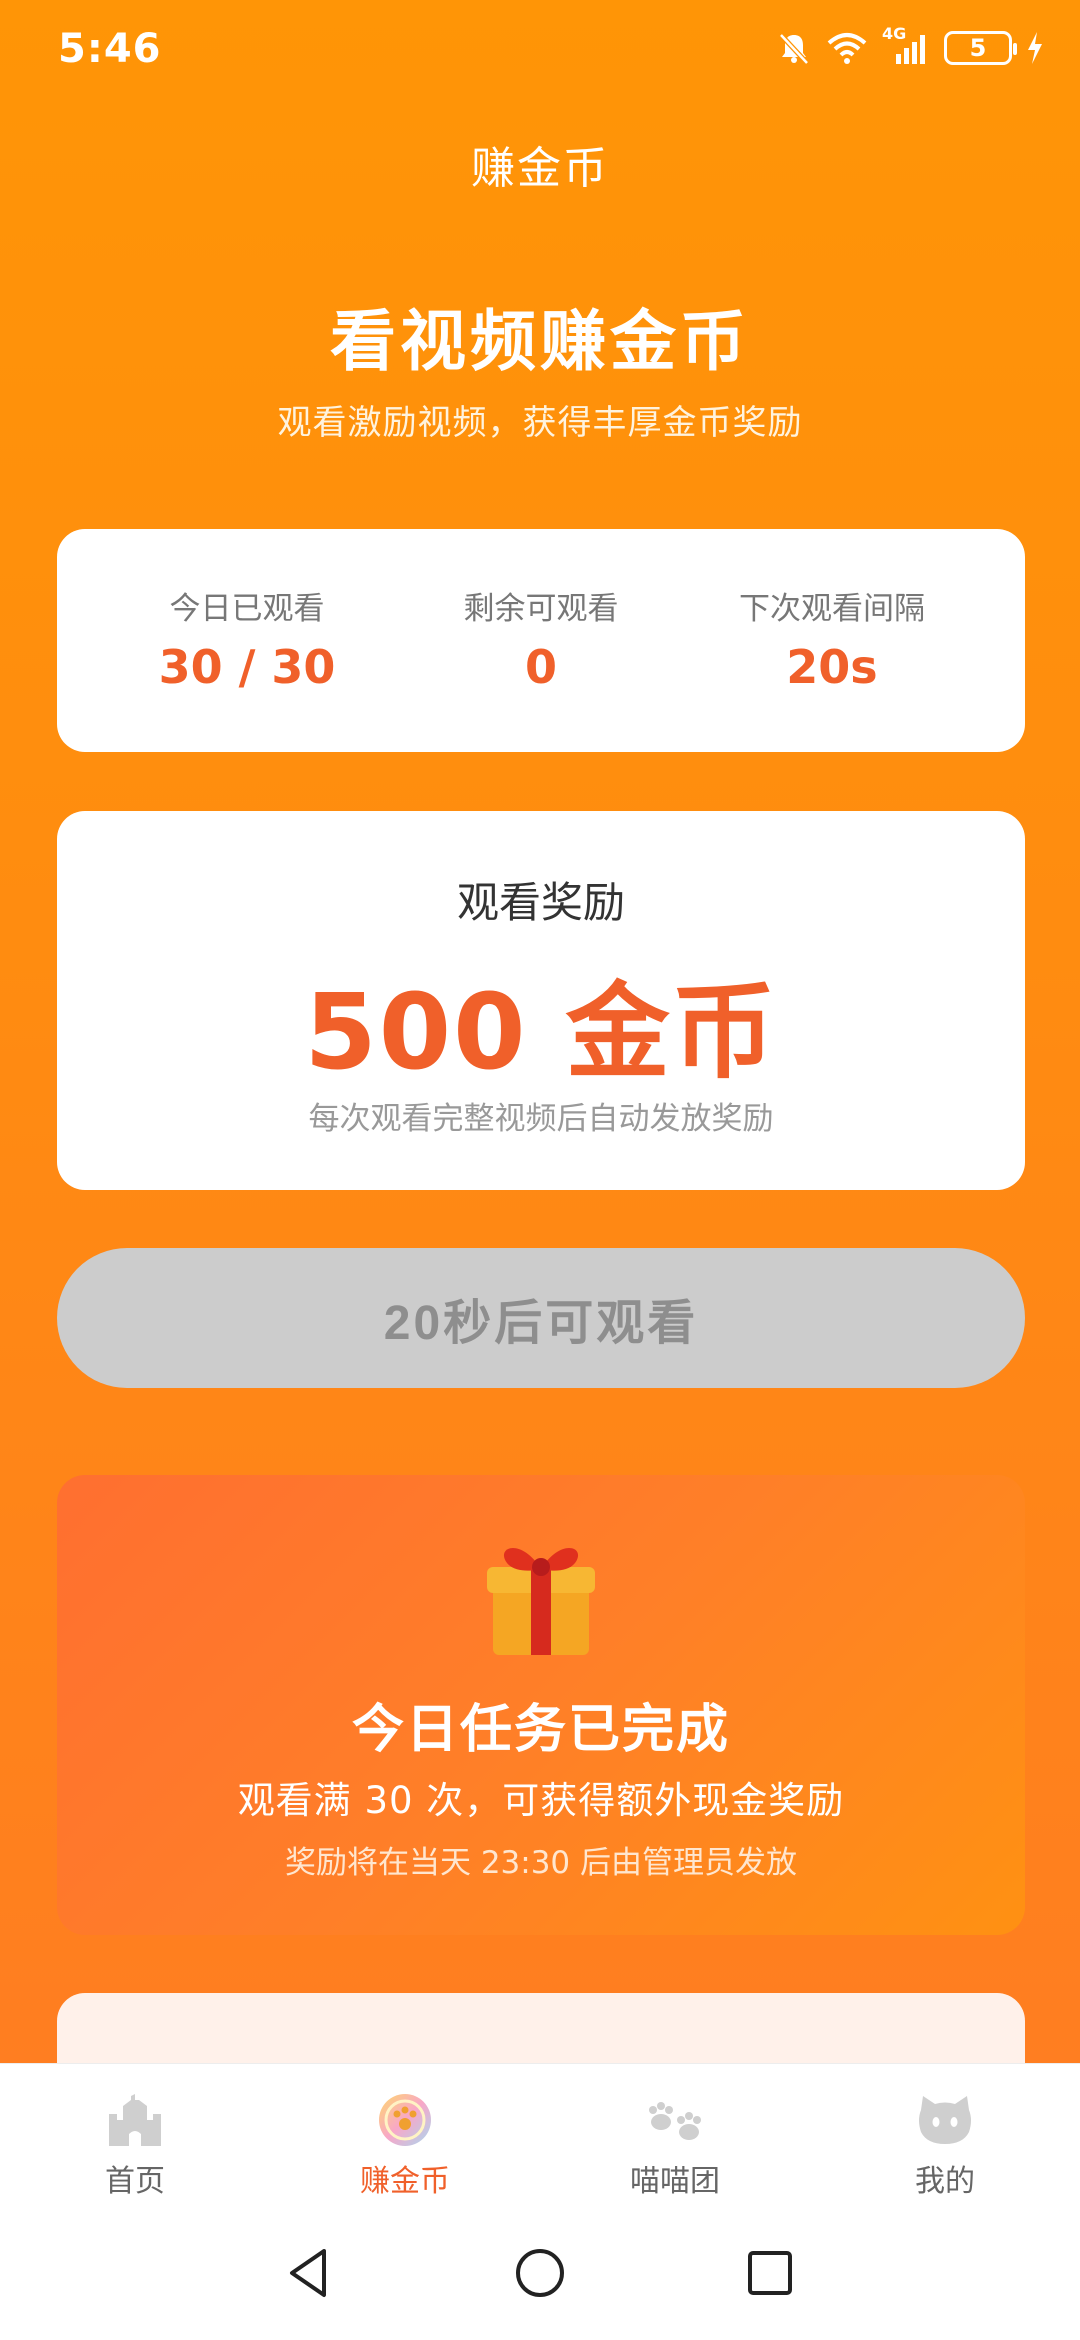  I want to click on nav-item-home: 首页, so click(135, 2134).